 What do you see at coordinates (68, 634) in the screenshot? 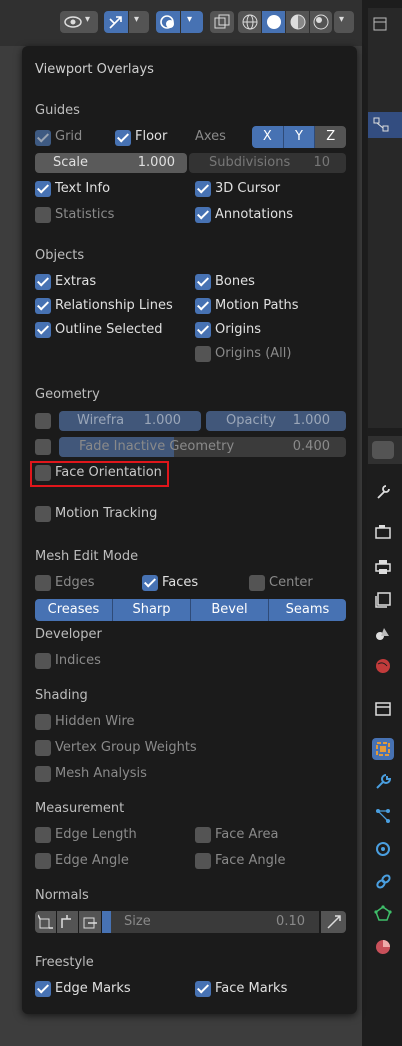
I see `section-developer: Developer` at bounding box center [68, 634].